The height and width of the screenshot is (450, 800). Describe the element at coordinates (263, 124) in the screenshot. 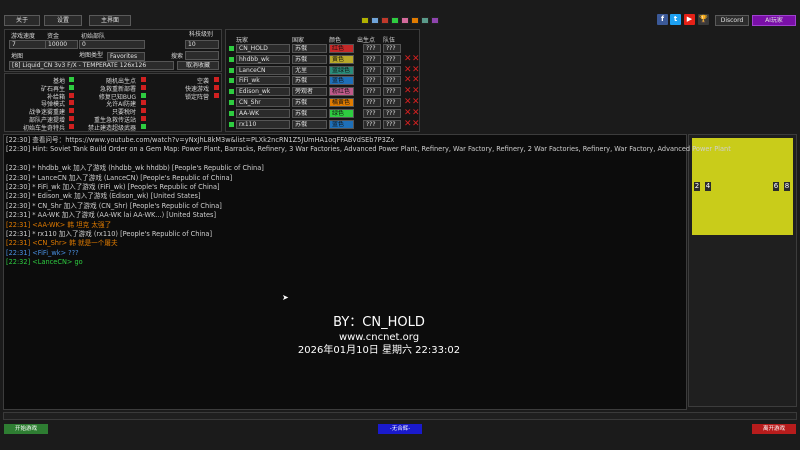

I see `player-name-field: rx110` at that location.